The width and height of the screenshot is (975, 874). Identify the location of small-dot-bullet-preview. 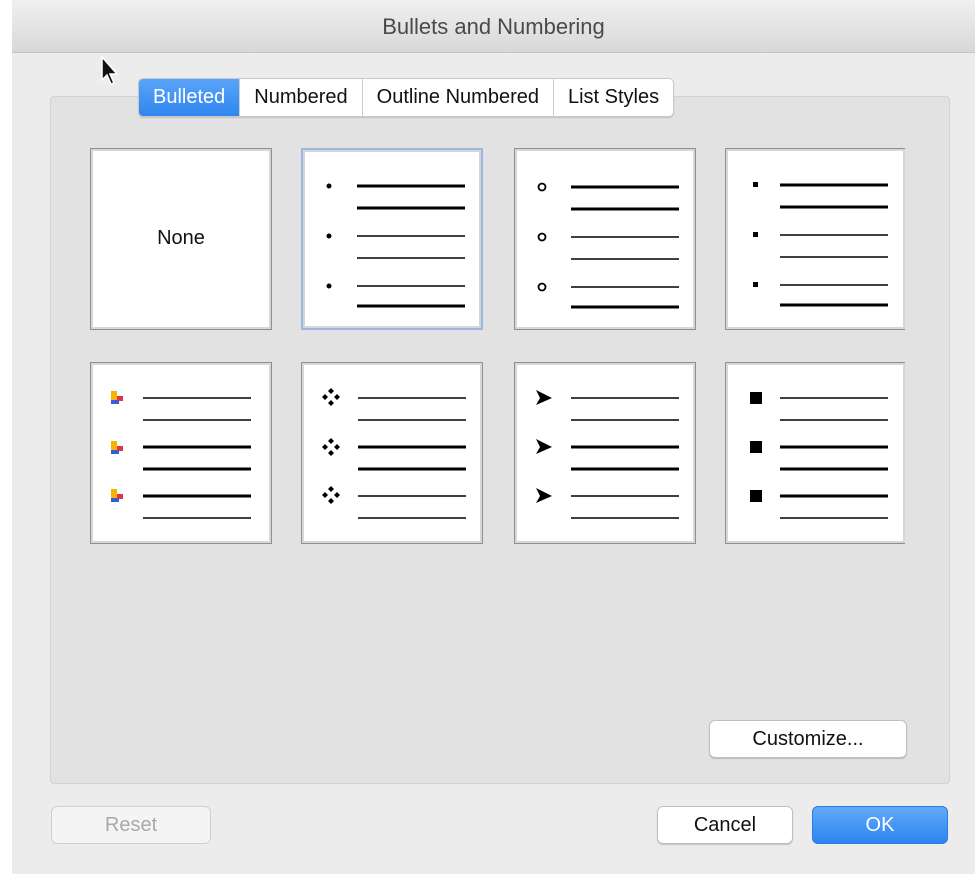
(395, 245).